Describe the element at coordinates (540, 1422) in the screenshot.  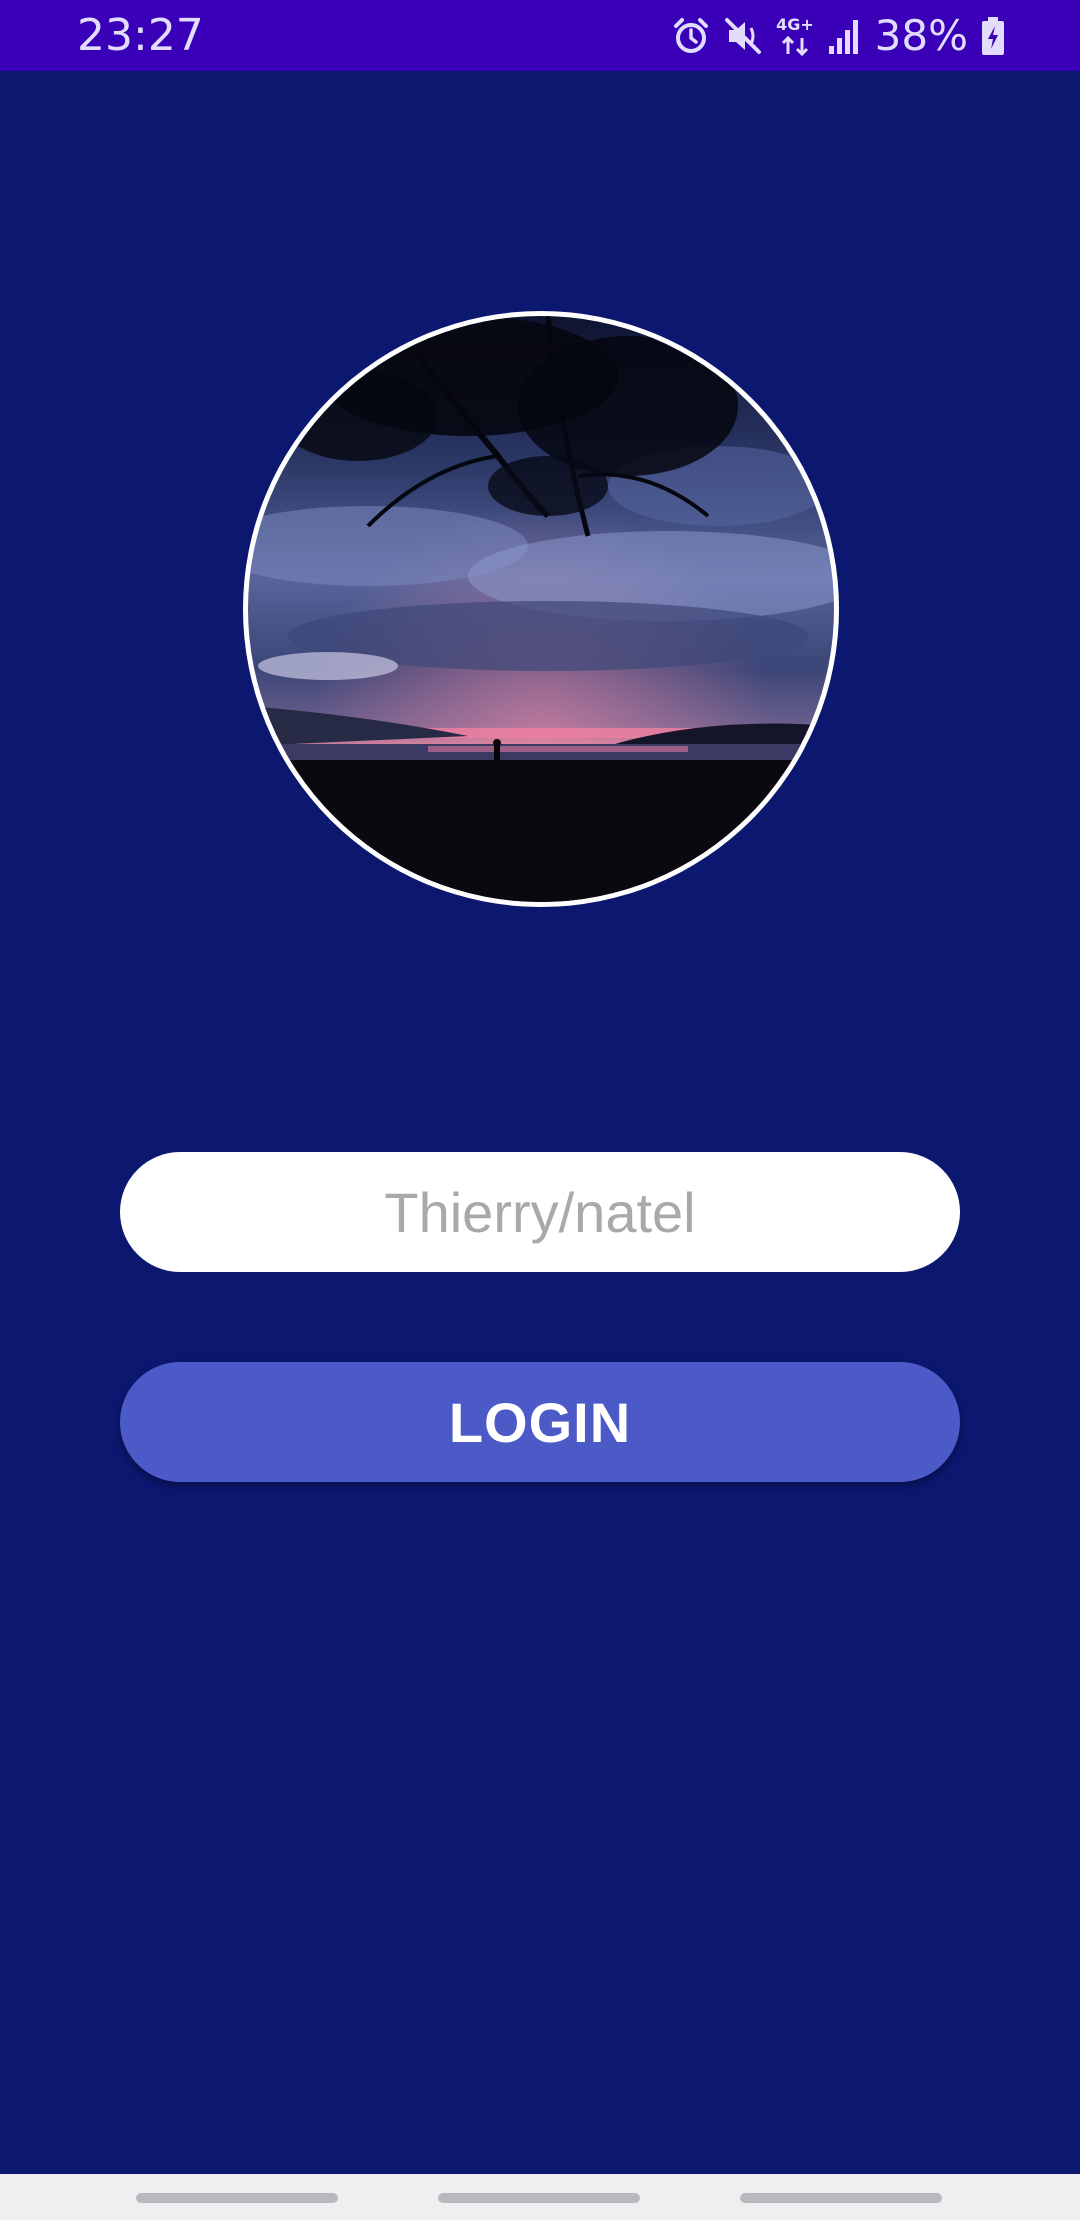
I see `login-button: LOGIN` at that location.